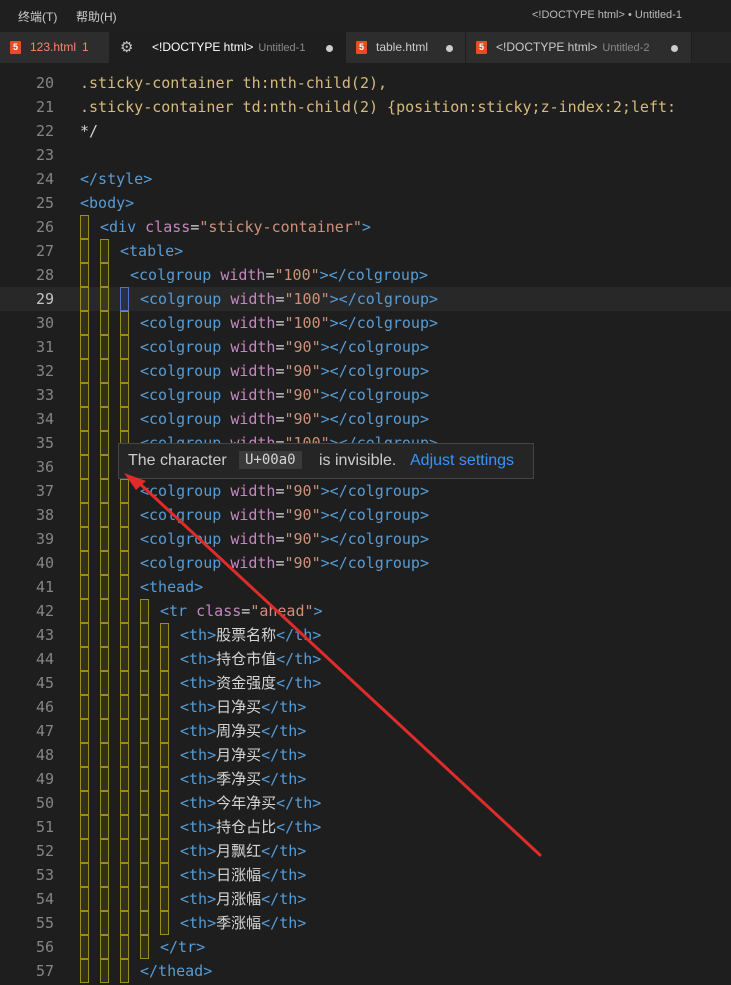  I want to click on code-line: 38 <colgroup width="90"></colgroup>, so click(365, 515).